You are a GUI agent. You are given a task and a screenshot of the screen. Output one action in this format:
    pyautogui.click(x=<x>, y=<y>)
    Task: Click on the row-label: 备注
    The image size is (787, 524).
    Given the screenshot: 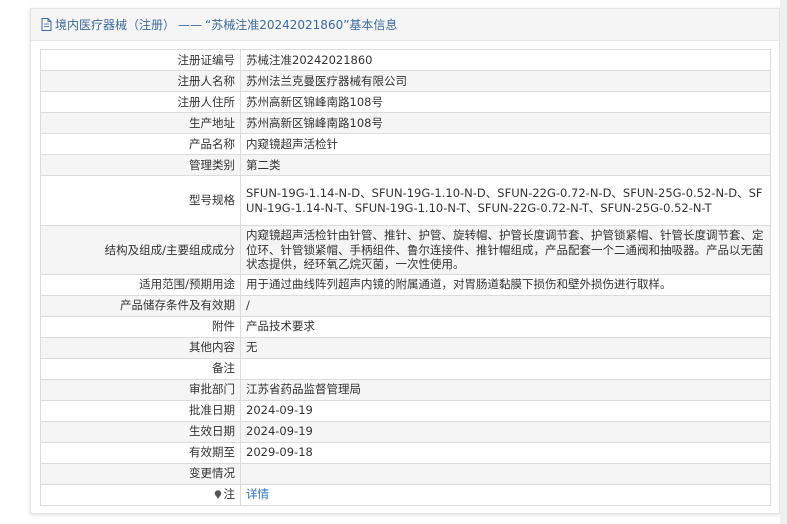 What is the action you would take?
    pyautogui.click(x=140, y=368)
    